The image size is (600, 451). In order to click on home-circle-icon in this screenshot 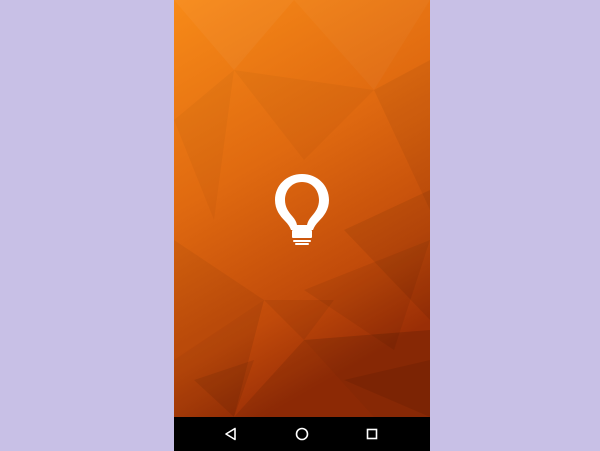, I will do `click(302, 434)`.